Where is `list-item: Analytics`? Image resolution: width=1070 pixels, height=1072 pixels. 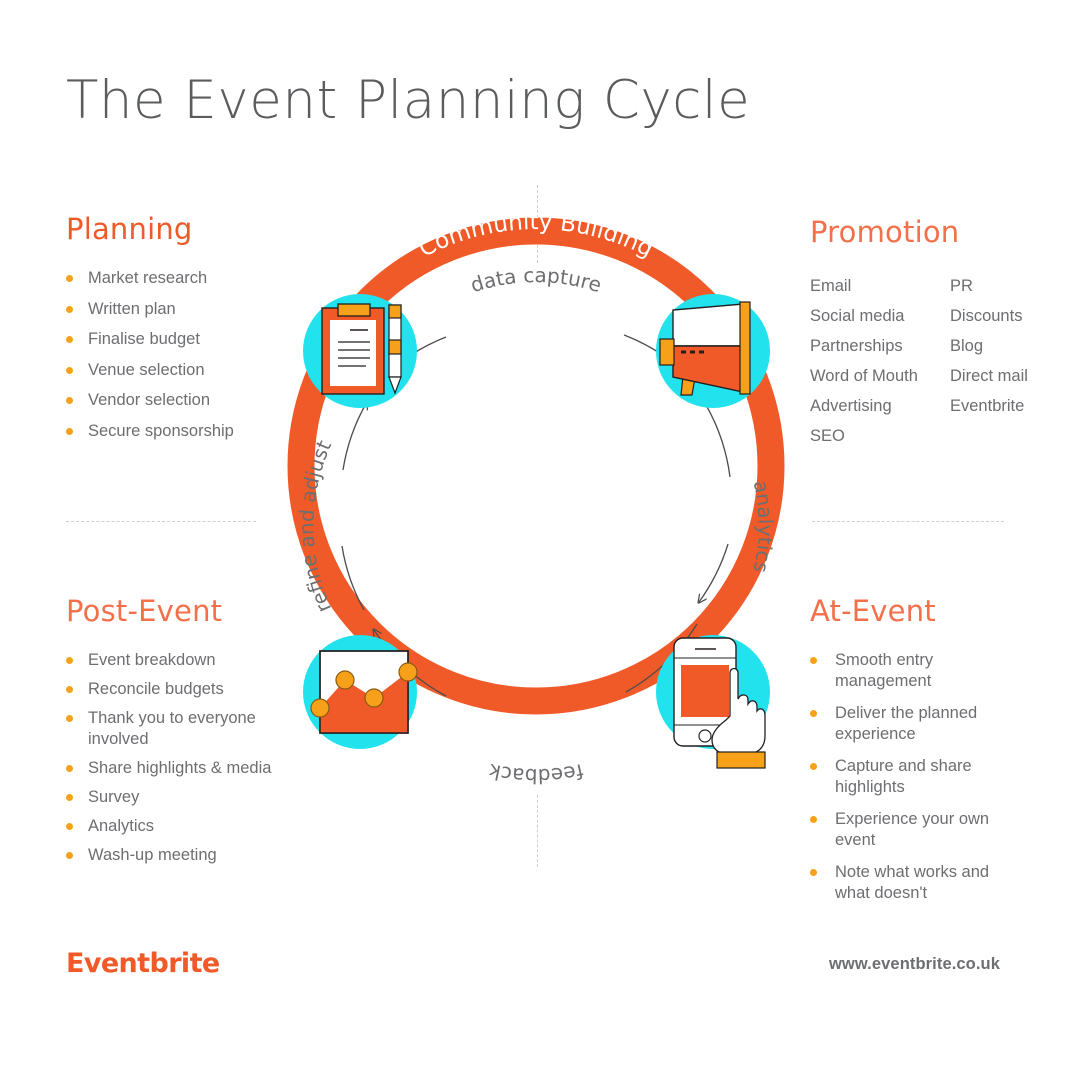
list-item: Analytics is located at coordinates (169, 826).